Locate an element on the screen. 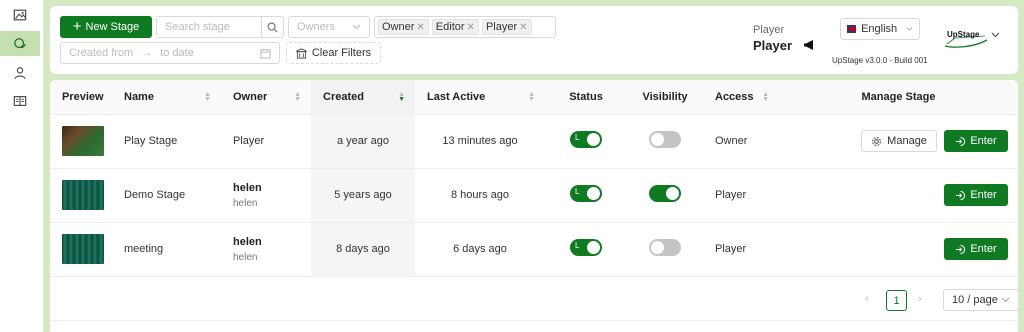 This screenshot has height=332, width=1024. clear-filter-icon is located at coordinates (301, 53).